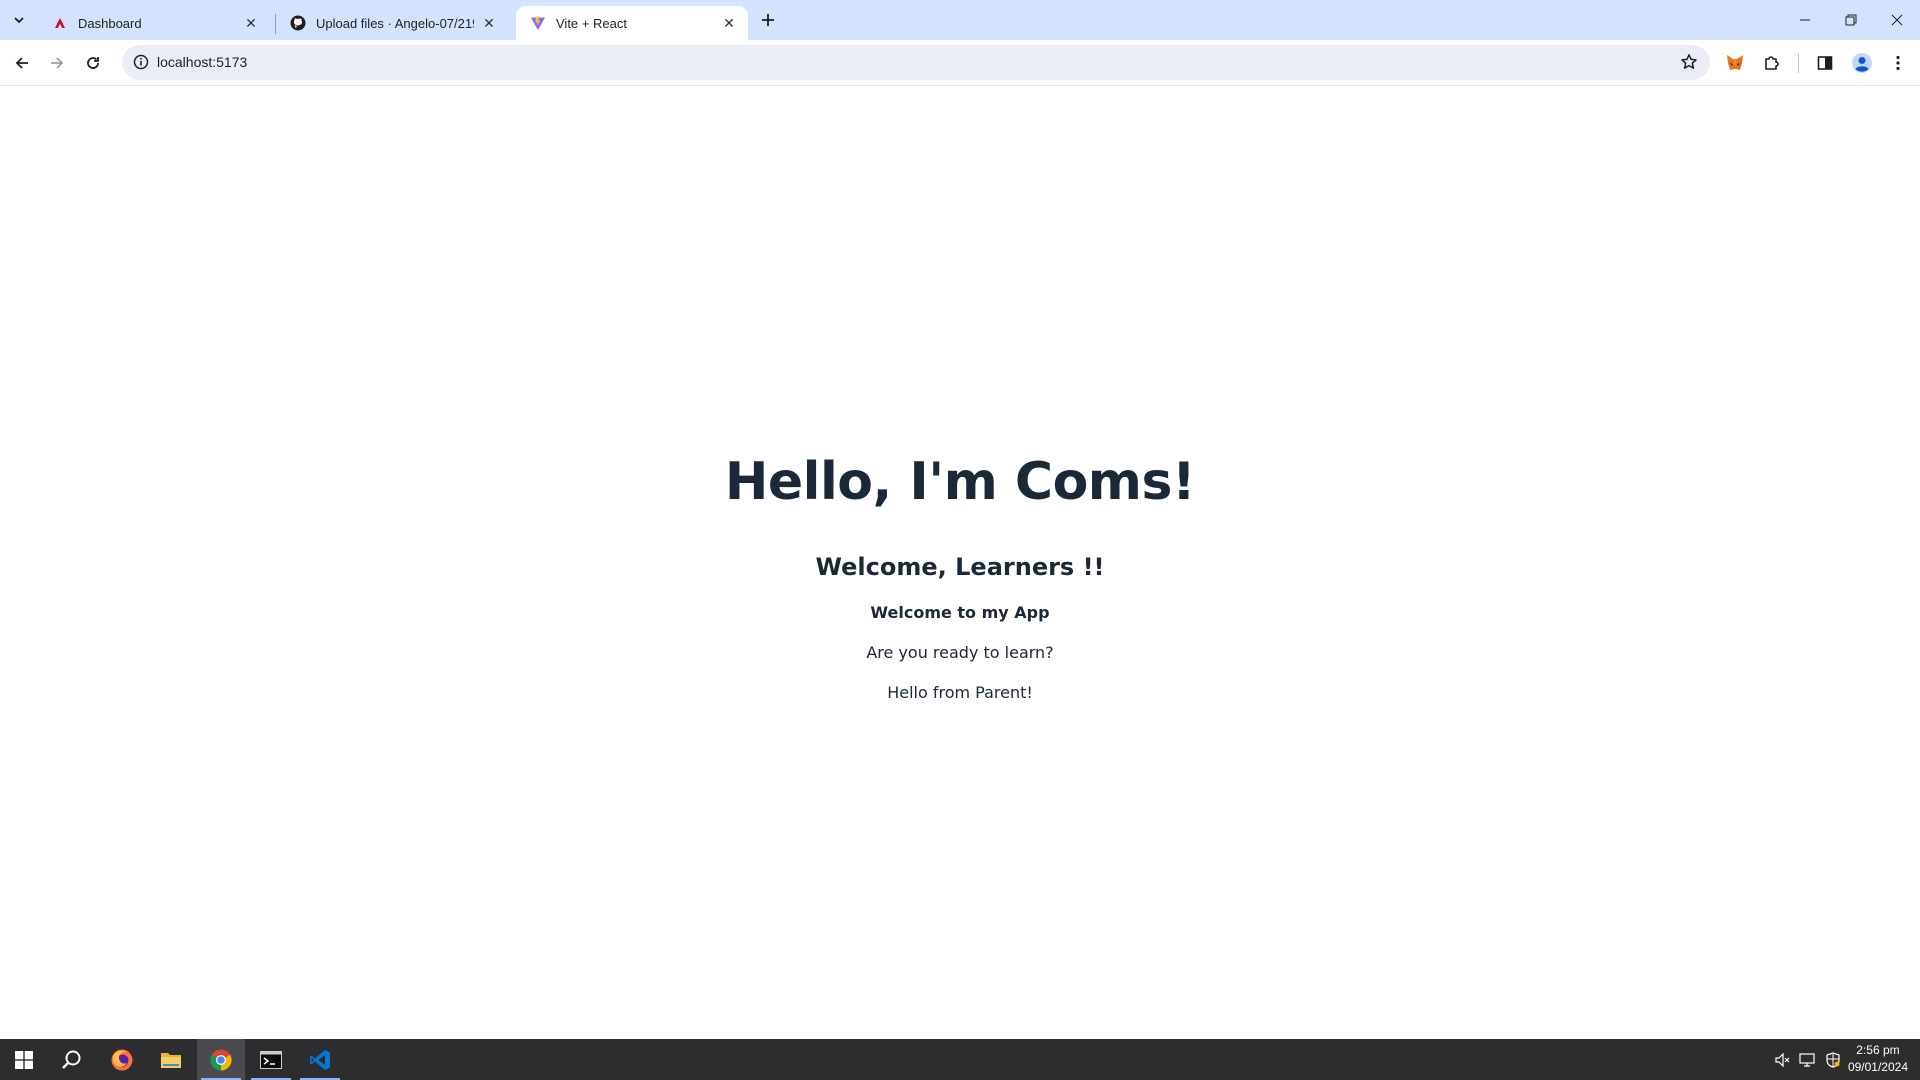 The width and height of the screenshot is (1920, 1080). Describe the element at coordinates (60, 23) in the screenshot. I see `dashboard-favicon` at that location.